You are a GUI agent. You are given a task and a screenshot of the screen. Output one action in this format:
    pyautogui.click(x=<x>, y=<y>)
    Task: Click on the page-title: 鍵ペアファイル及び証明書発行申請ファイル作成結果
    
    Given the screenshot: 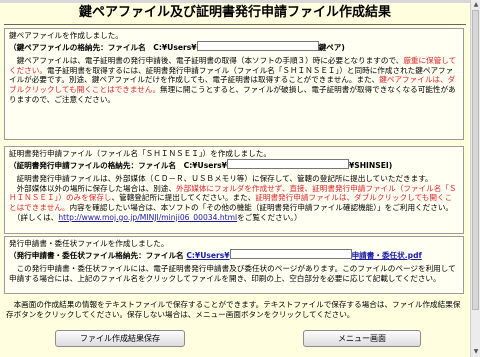 What is the action you would take?
    pyautogui.click(x=234, y=12)
    